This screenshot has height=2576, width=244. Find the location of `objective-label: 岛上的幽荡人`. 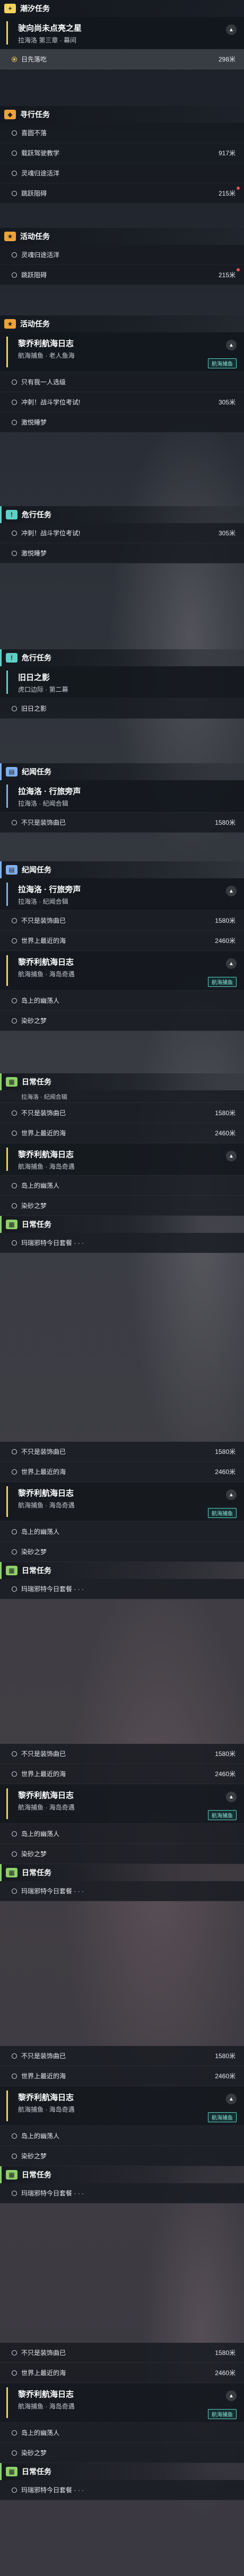

objective-label: 岛上的幽荡人 is located at coordinates (41, 1834).